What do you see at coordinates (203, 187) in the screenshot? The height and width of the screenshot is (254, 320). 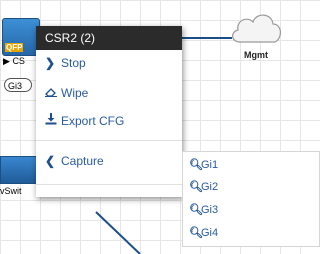 I see `capture-gi2-item: 🔍︎Gi2` at bounding box center [203, 187].